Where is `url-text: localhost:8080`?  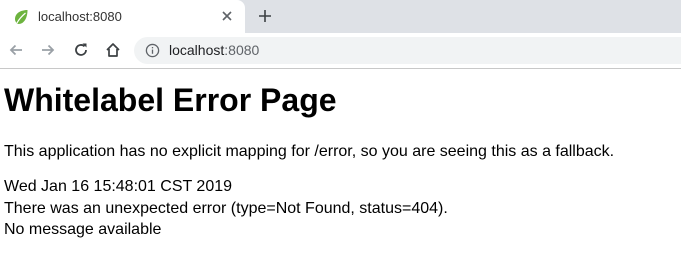 url-text: localhost:8080 is located at coordinates (214, 50).